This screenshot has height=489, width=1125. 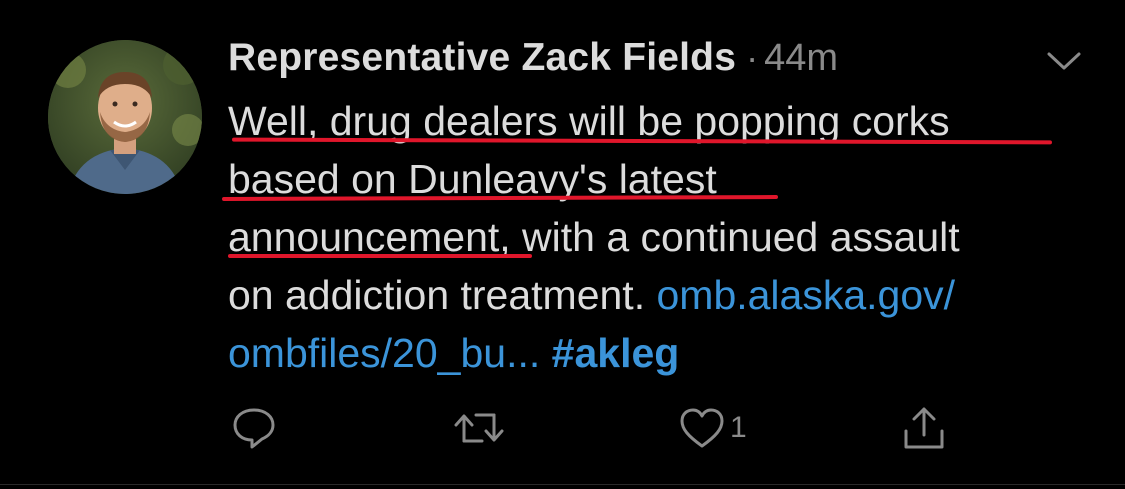 I want to click on like-button: 1, so click(x=712, y=428).